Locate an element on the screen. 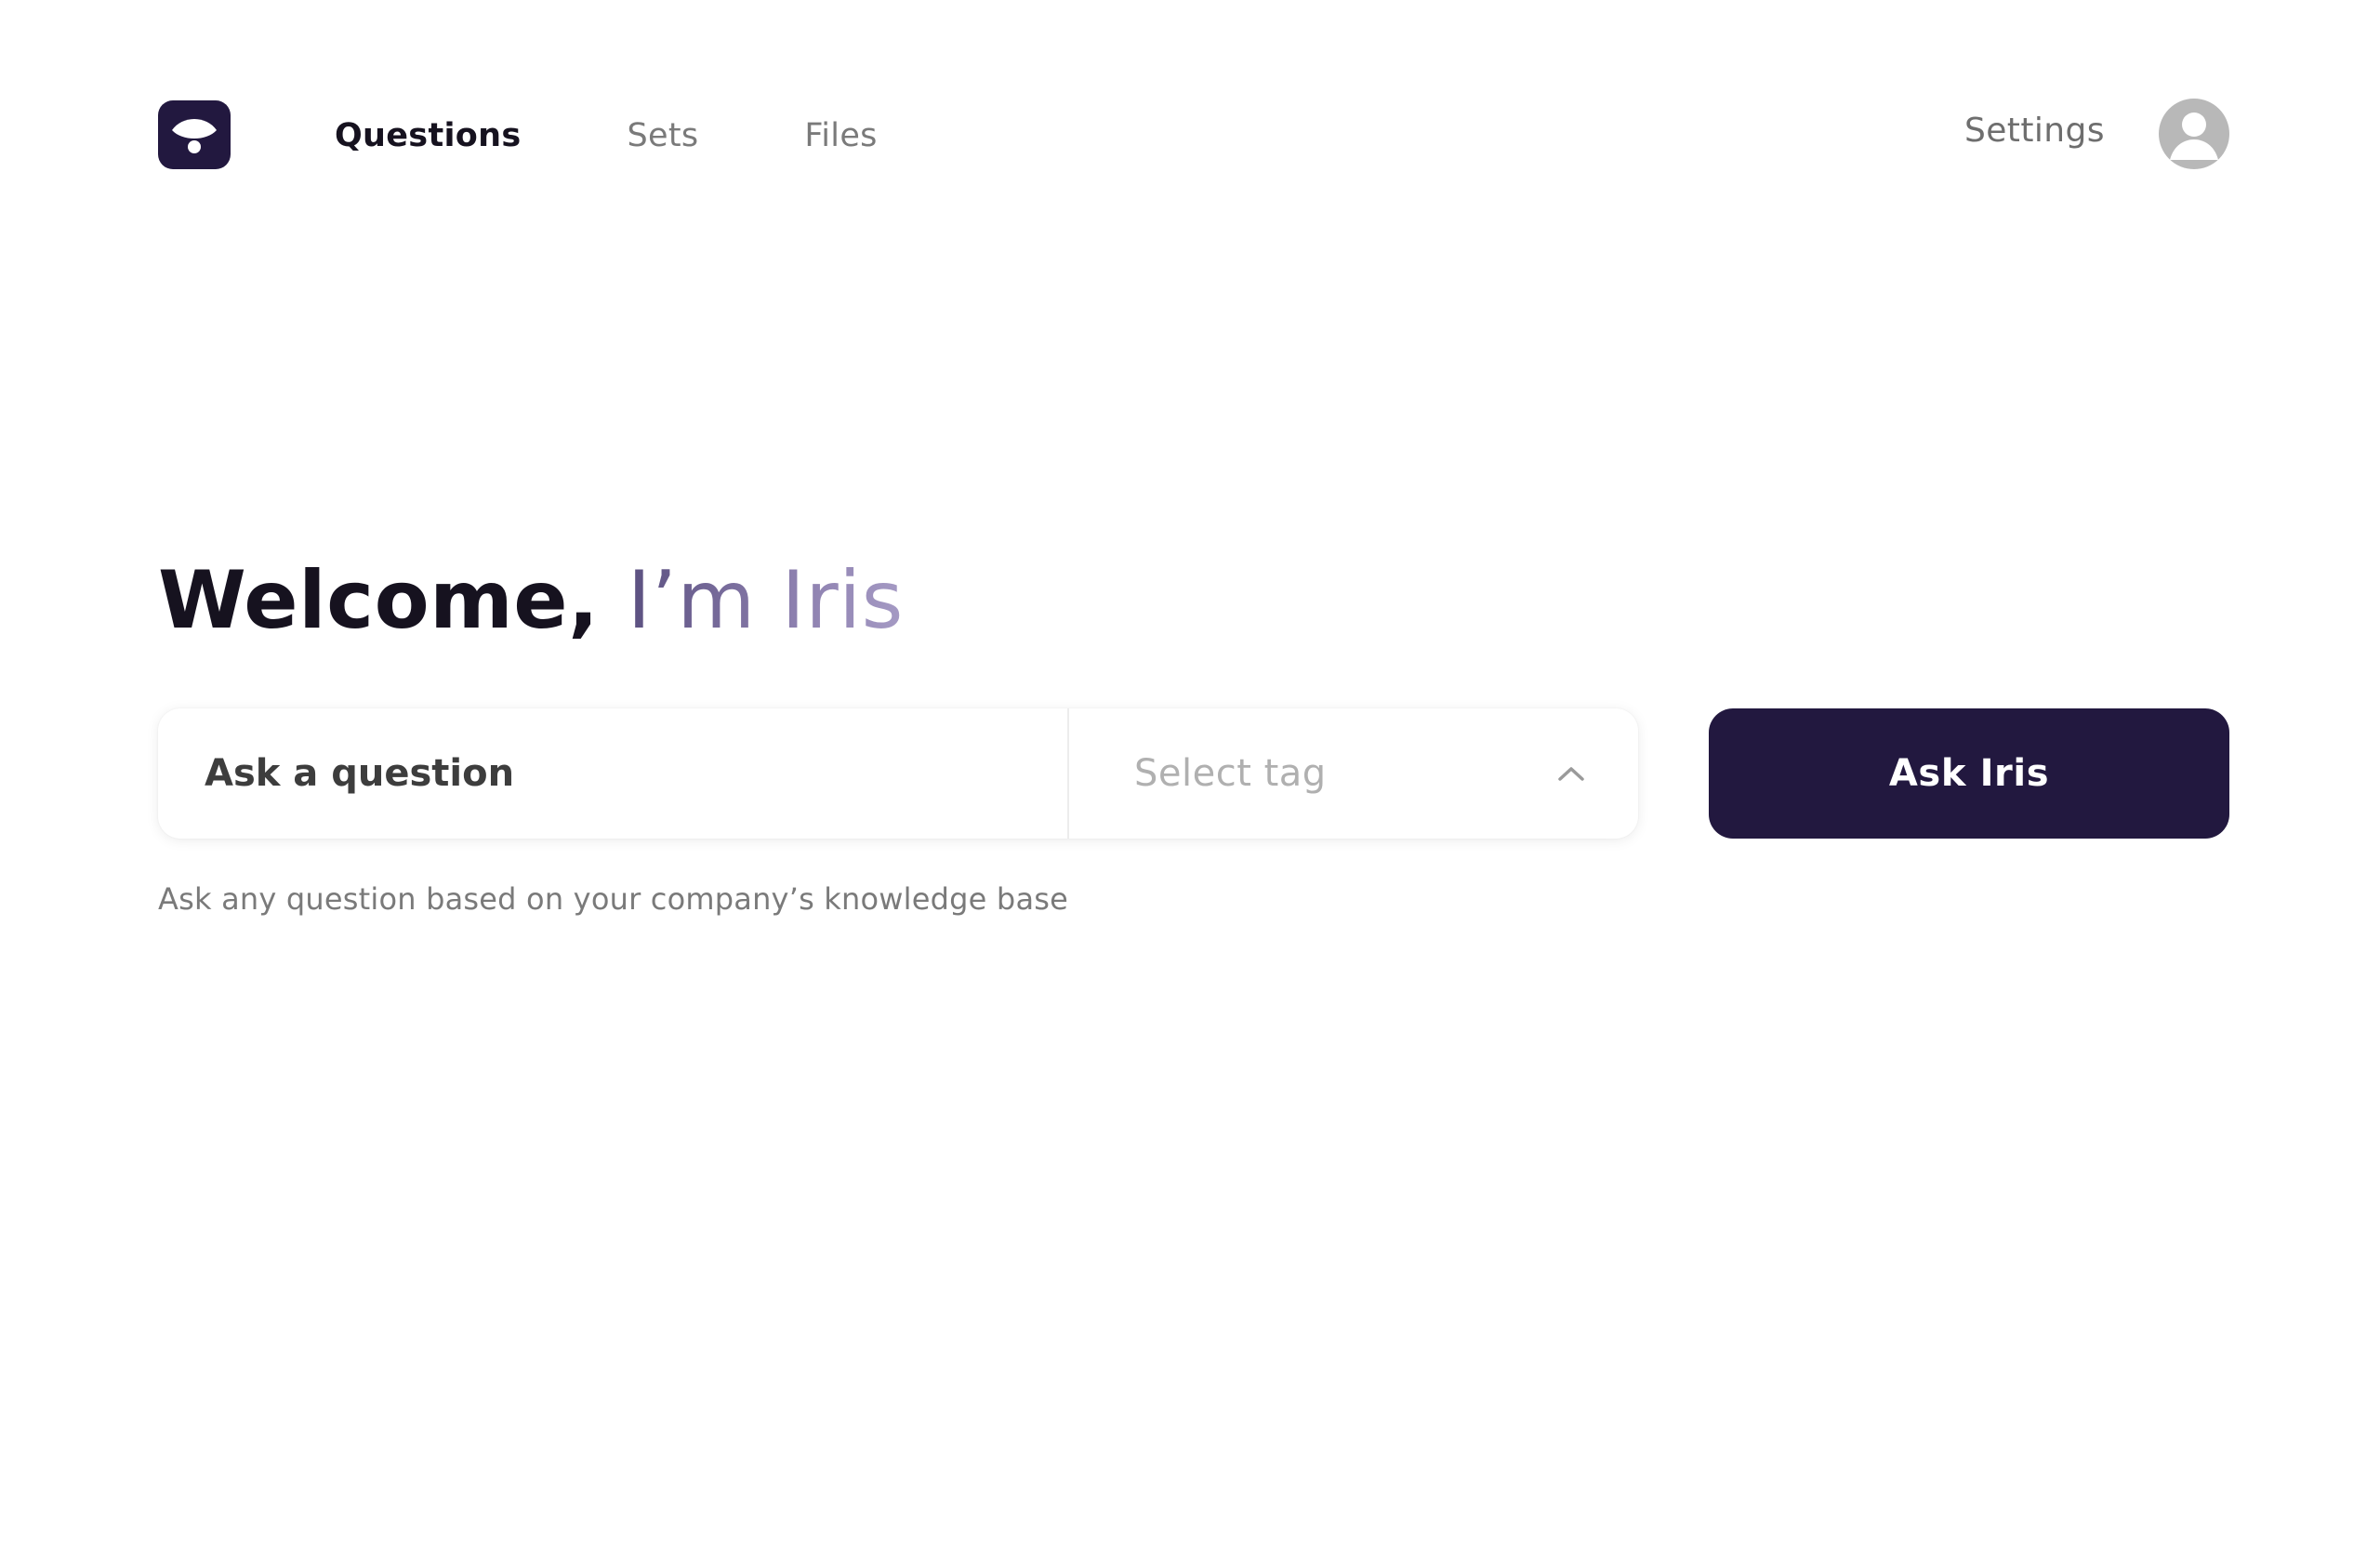 The image size is (2380, 1547). iris-eye-logo-icon is located at coordinates (194, 136).